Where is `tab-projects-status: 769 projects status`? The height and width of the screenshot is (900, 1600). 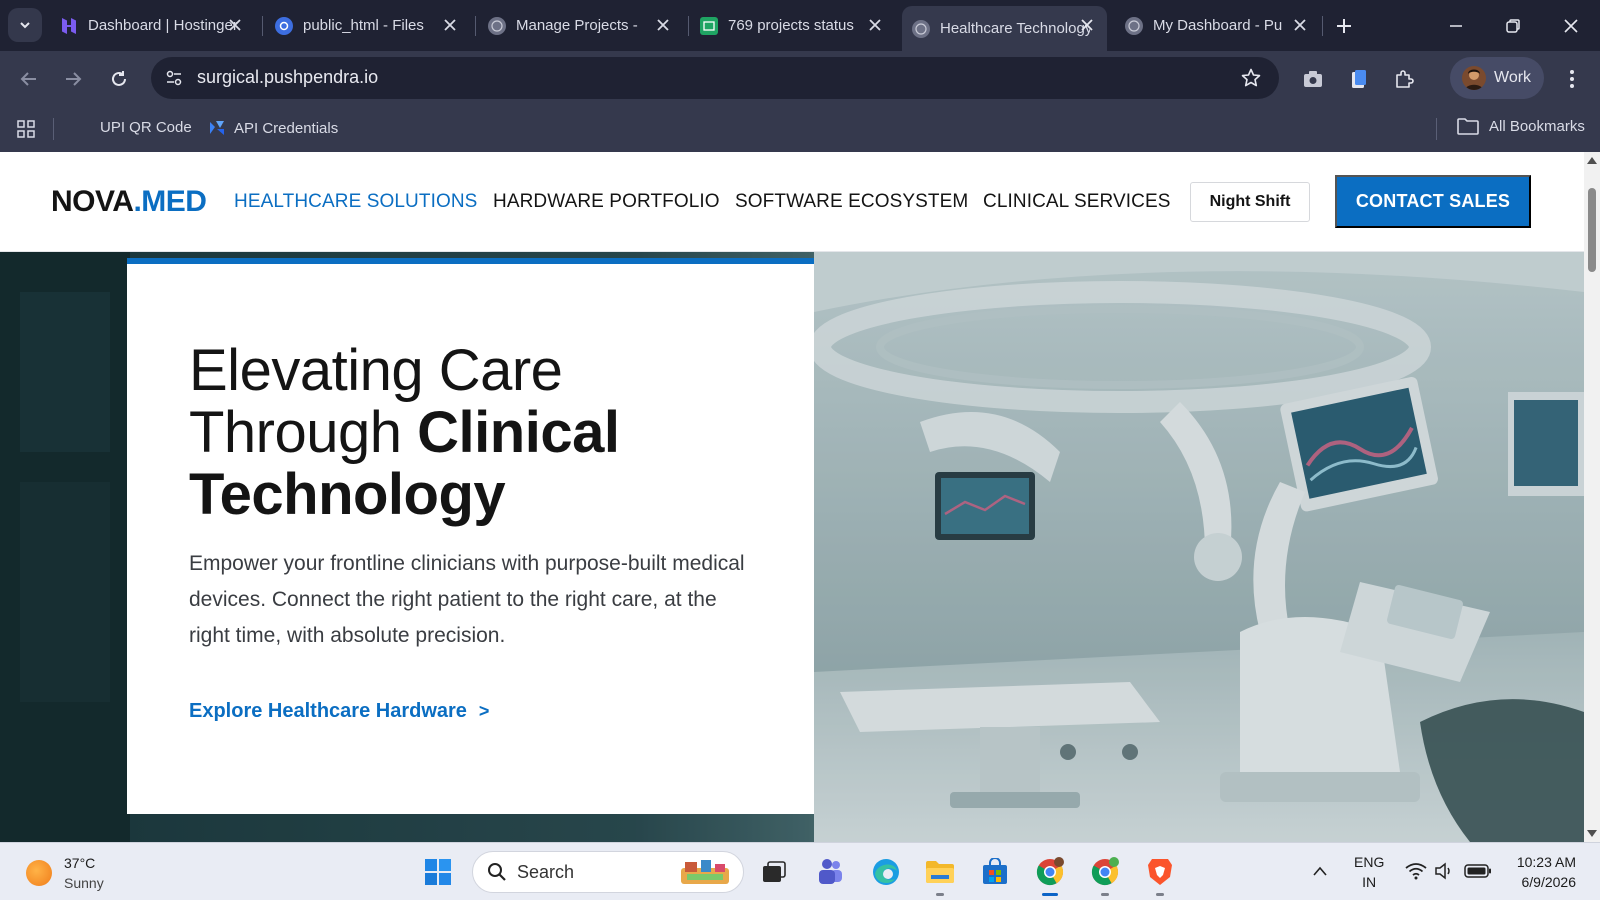 tab-projects-status: 769 projects status is located at coordinates (792, 25).